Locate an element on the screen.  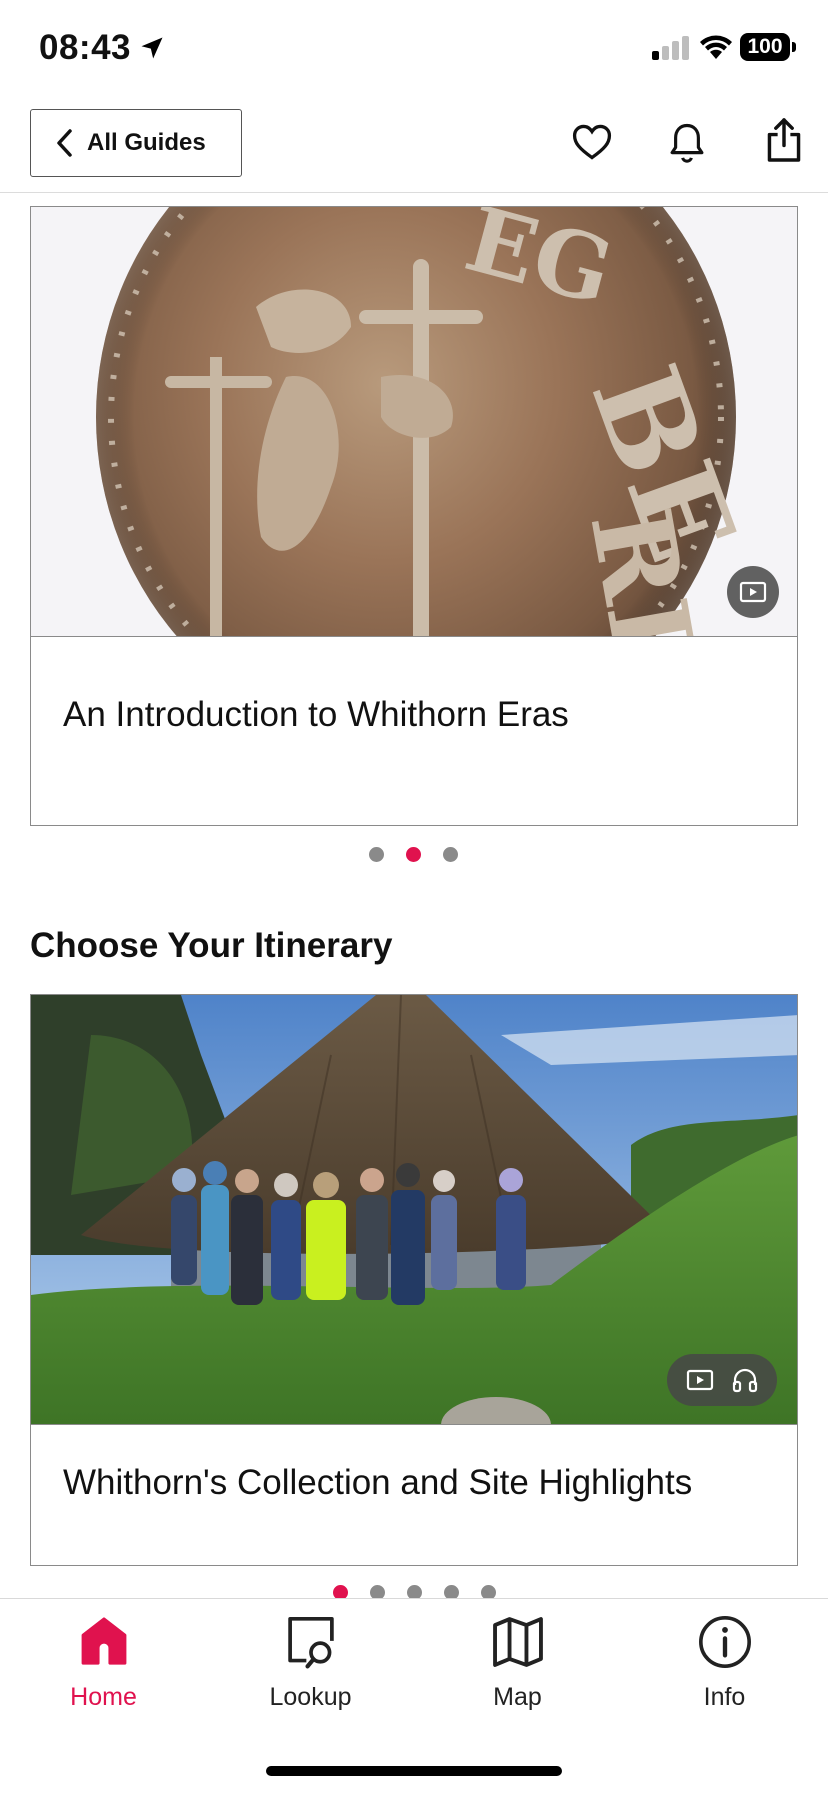
all-guides-button: All Guides is located at coordinates (136, 143).